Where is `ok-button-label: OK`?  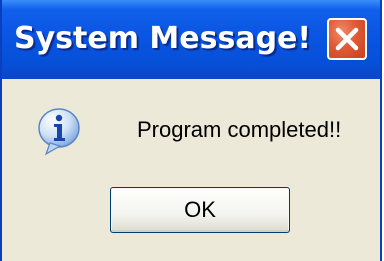
ok-button-label: OK is located at coordinates (200, 209).